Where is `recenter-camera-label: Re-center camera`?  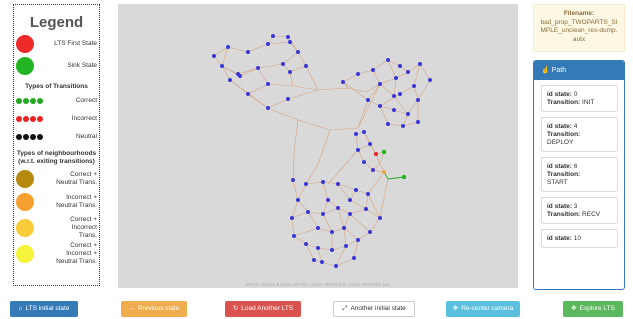
recenter-camera-label: Re-center camera is located at coordinates (487, 308).